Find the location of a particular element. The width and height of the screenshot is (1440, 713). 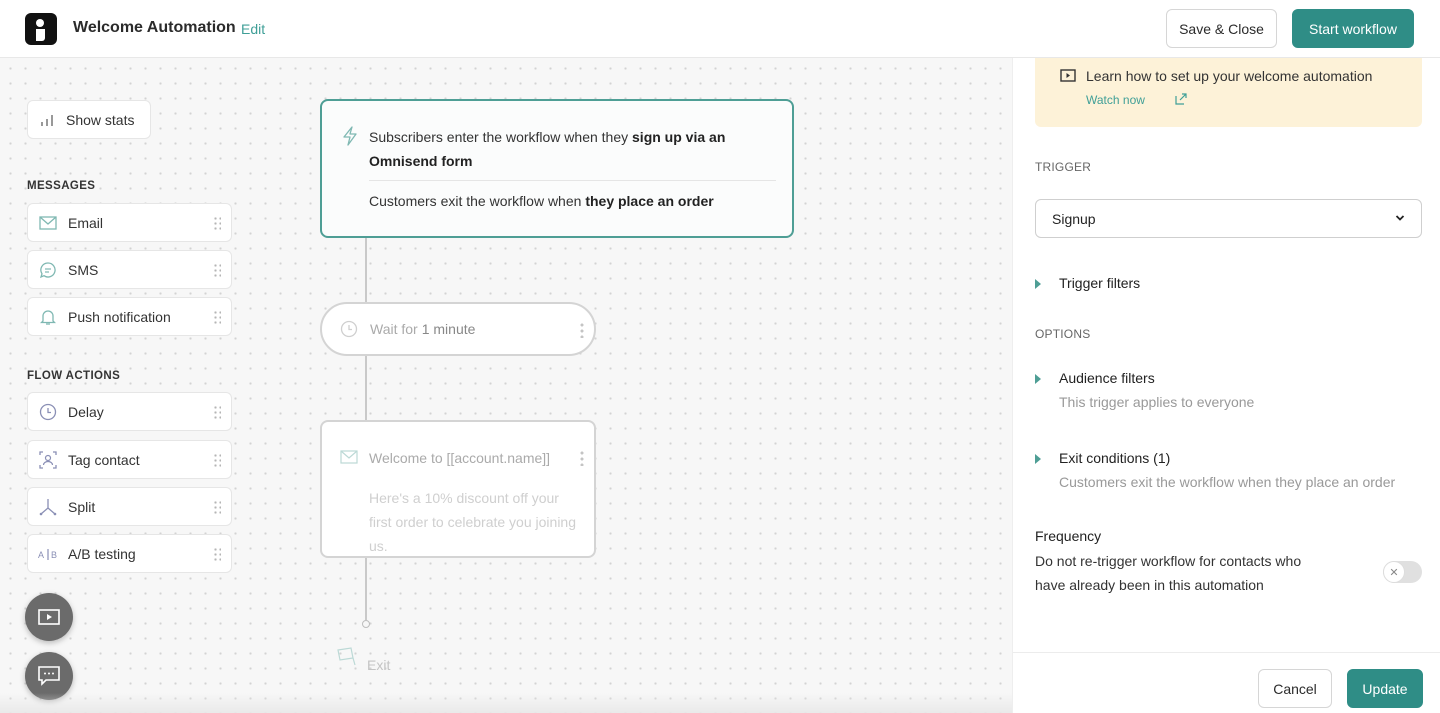

save-close-button: Save & Close is located at coordinates (1221, 28).